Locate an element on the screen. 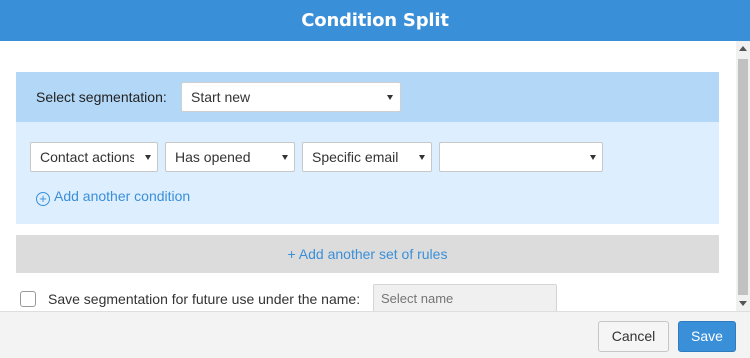 This screenshot has height=358, width=750. segmentation-name-input is located at coordinates (465, 297).